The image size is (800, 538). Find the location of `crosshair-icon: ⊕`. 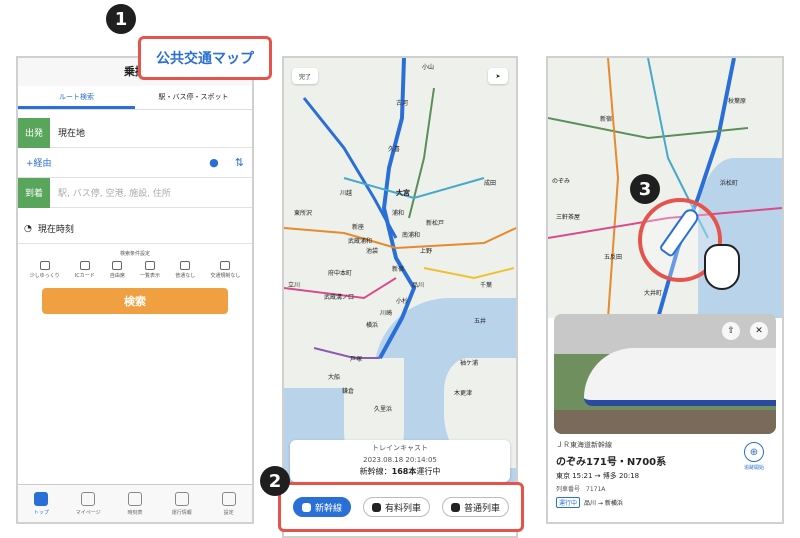

crosshair-icon: ⊕ is located at coordinates (754, 452).